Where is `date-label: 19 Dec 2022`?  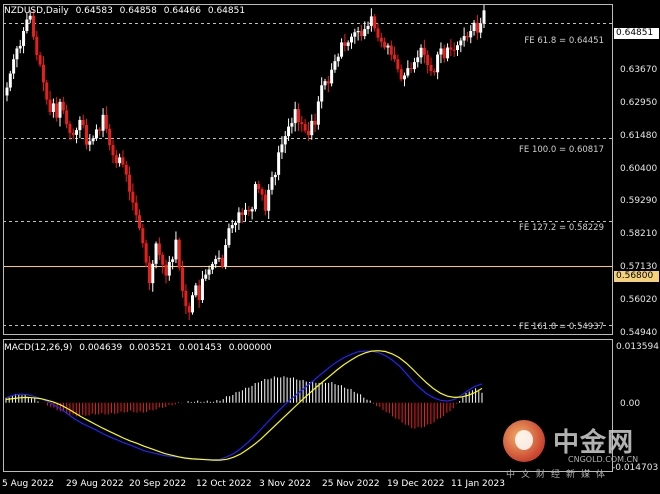
date-label: 19 Dec 2022 is located at coordinates (416, 484).